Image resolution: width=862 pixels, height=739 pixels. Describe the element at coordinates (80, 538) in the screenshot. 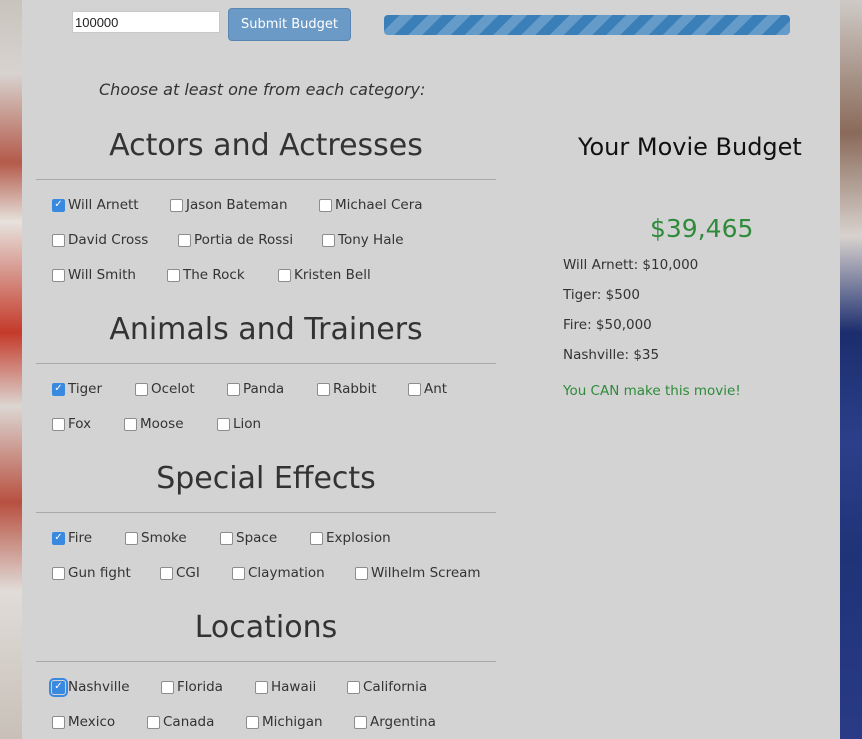

I see `option-label: Fire` at that location.